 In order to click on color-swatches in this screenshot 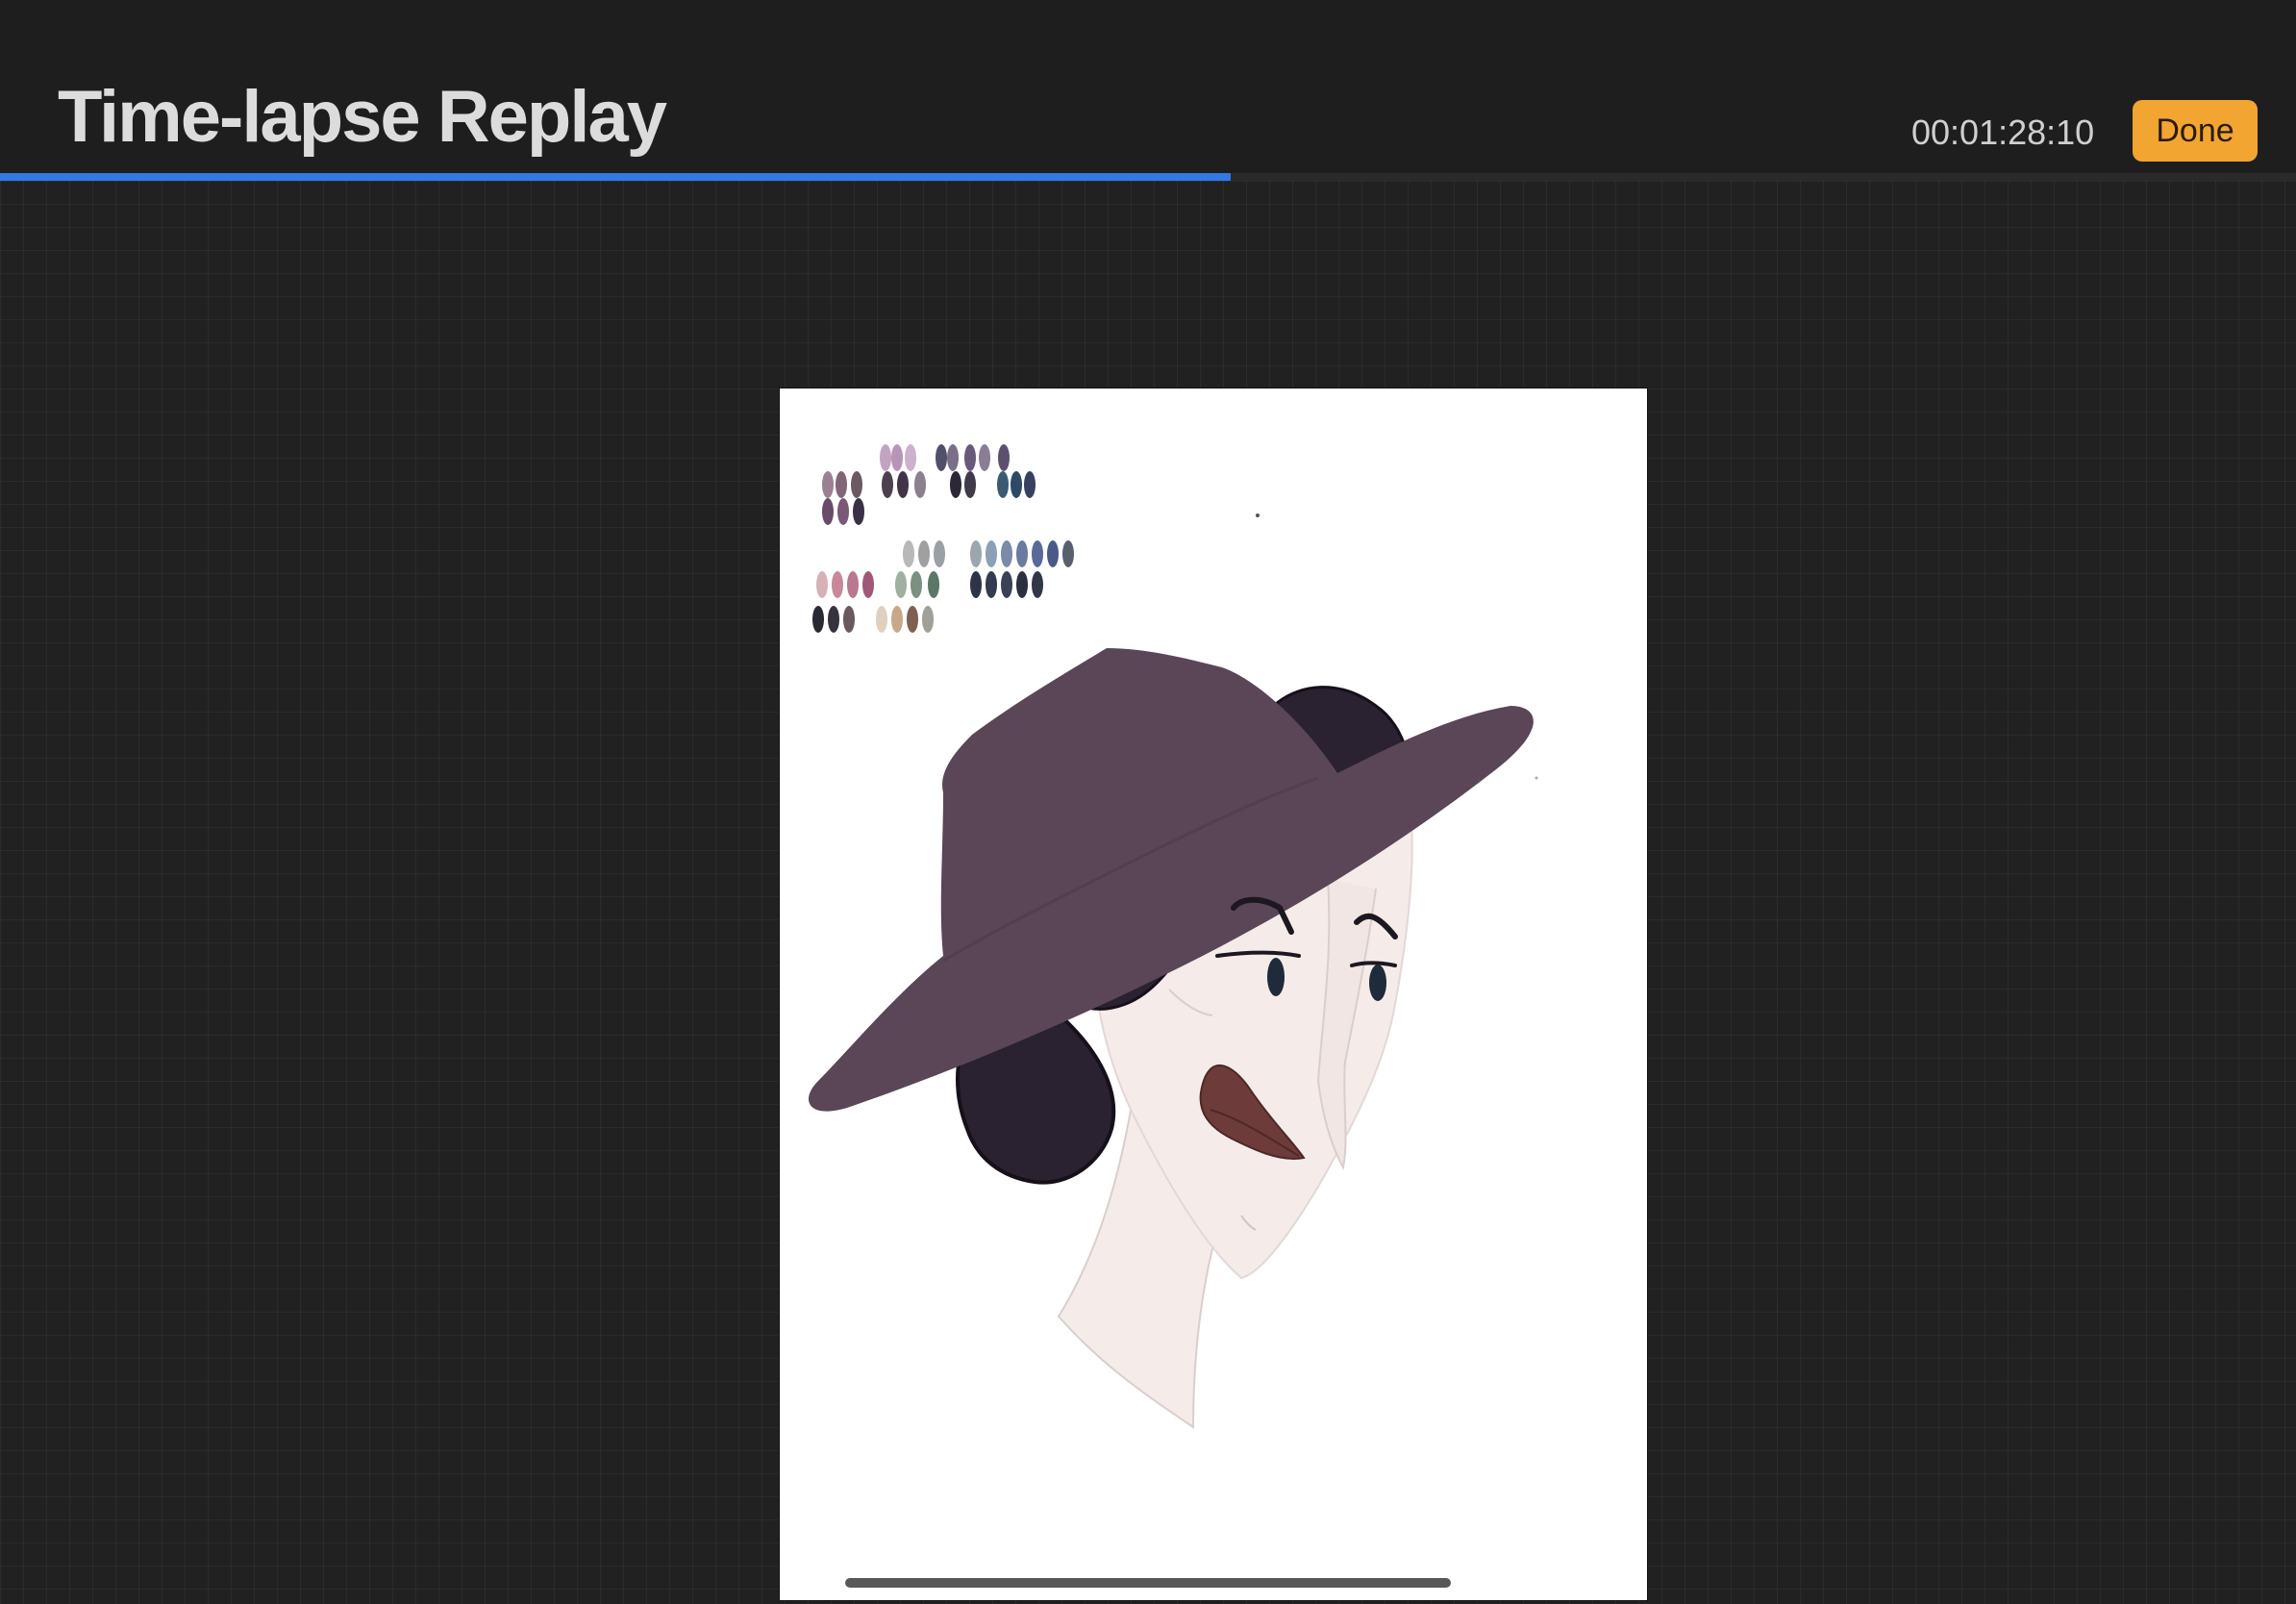, I will do `click(943, 538)`.